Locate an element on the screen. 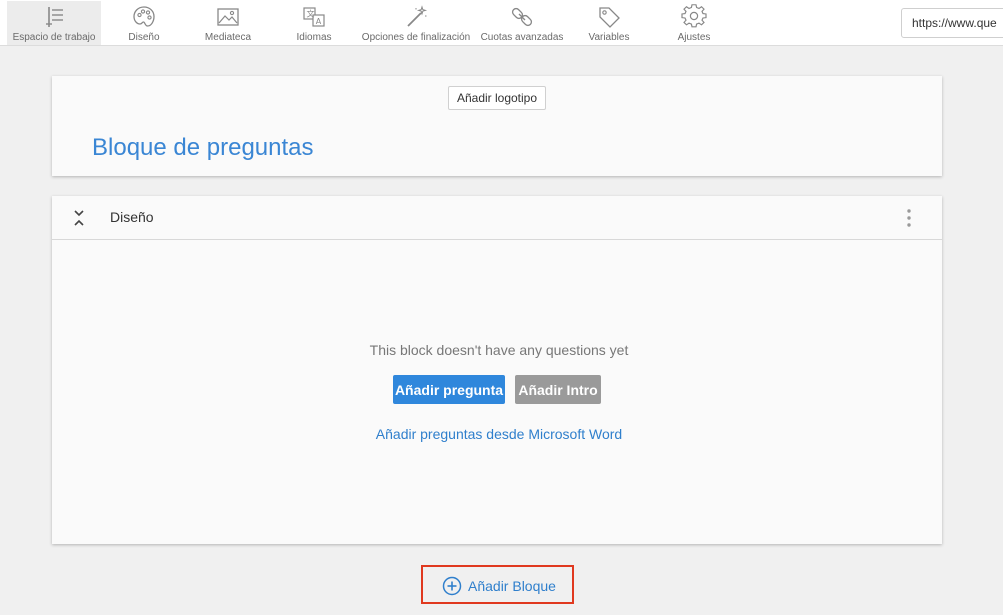  tool-label: Mediateca is located at coordinates (228, 37).